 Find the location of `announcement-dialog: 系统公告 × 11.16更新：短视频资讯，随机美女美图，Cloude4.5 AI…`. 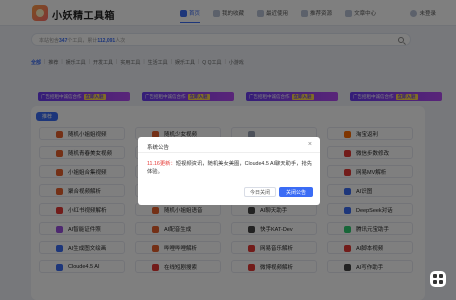

announcement-dialog: 系统公告 × 11.16更新：短视频资讯，随机美女美图，Cloude4.5 AI… is located at coordinates (229, 171).